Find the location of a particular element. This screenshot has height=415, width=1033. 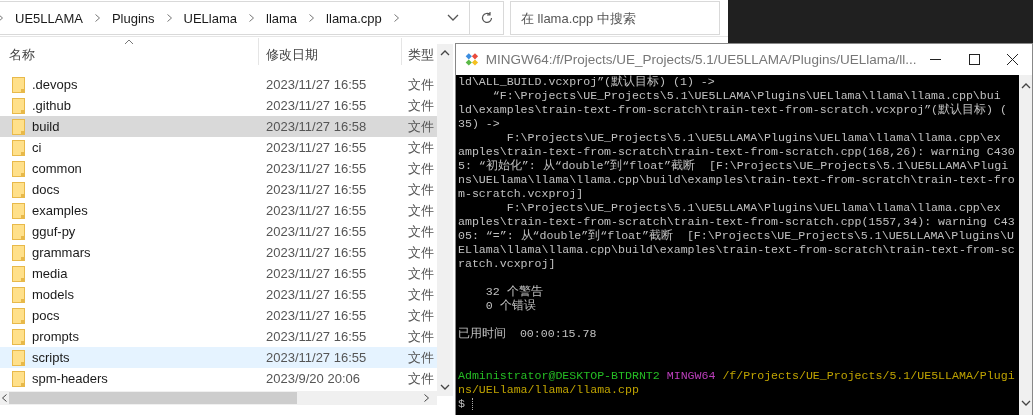

address-bar: UE5LLAMA Plugins UELlama llama llama.cpp is located at coordinates (235, 18).